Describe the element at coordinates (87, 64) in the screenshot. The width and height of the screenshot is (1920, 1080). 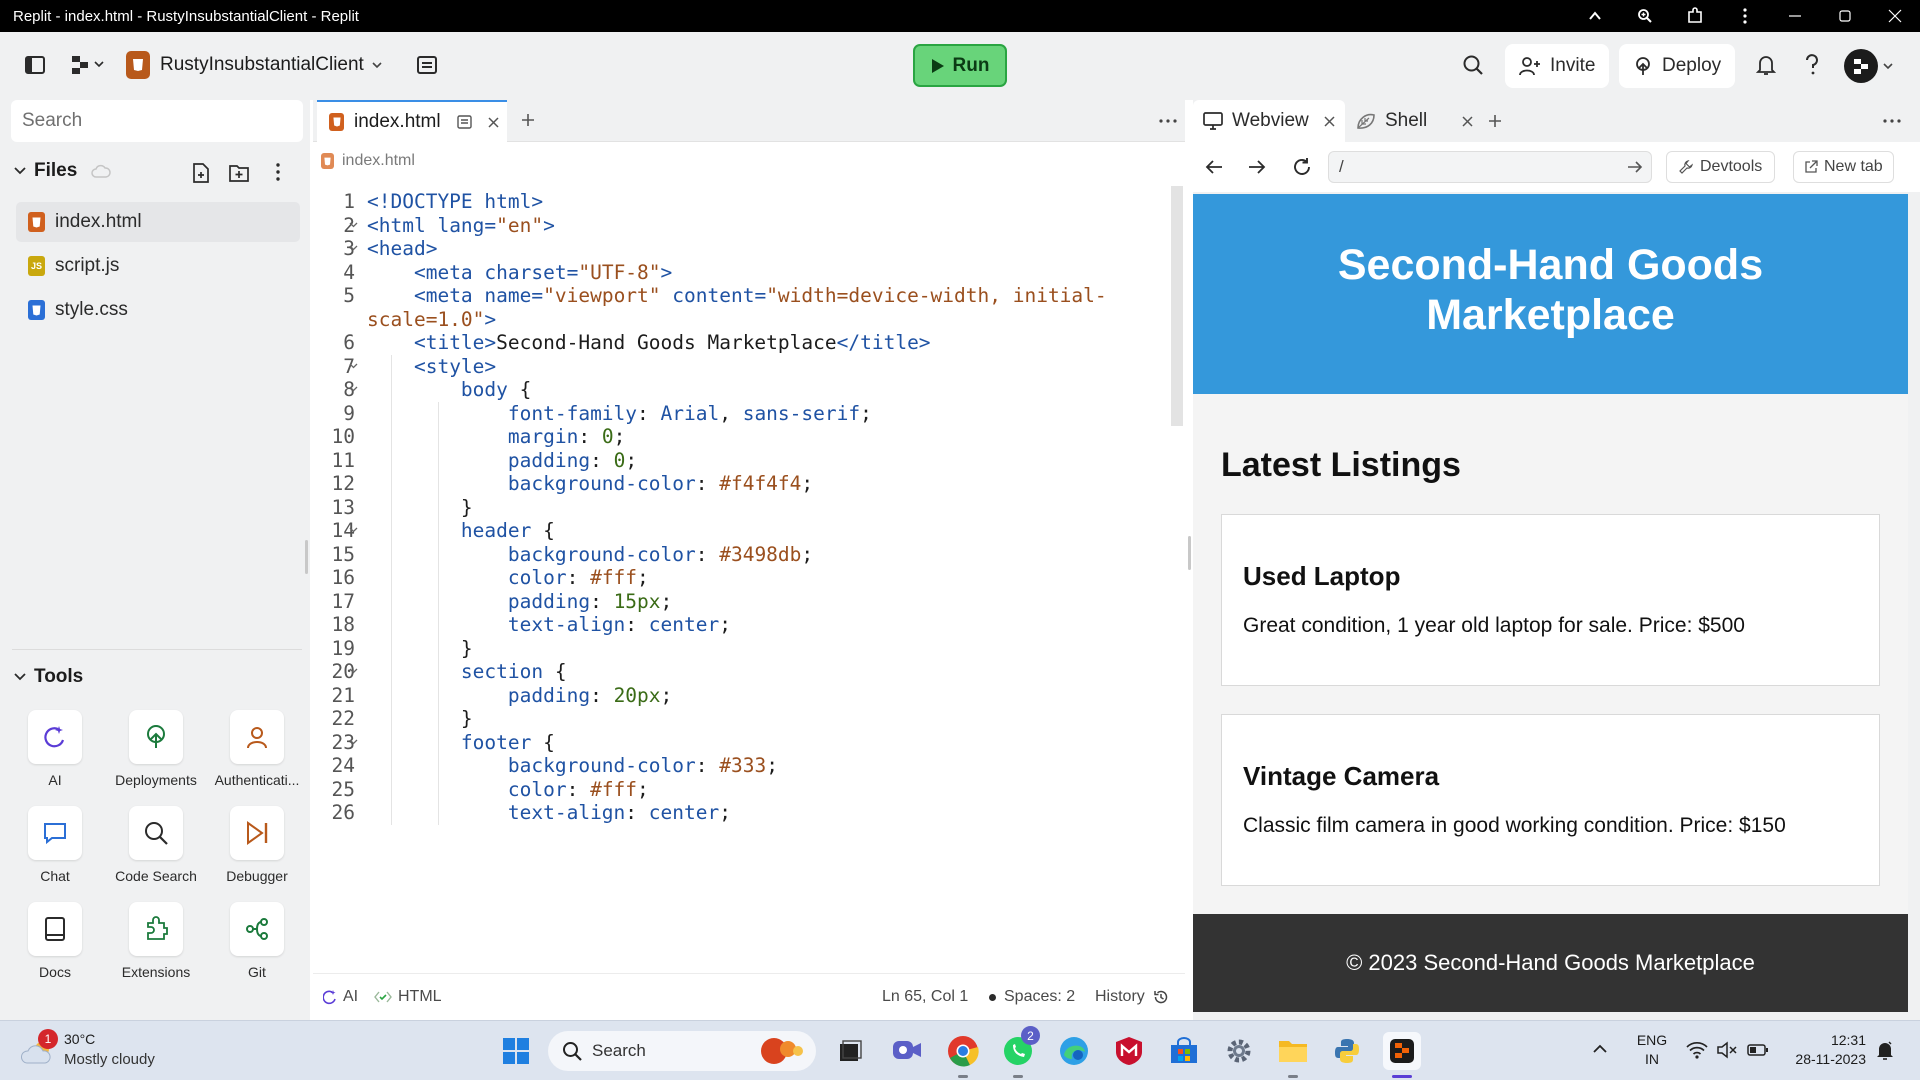
I see `replit-menu-button` at that location.